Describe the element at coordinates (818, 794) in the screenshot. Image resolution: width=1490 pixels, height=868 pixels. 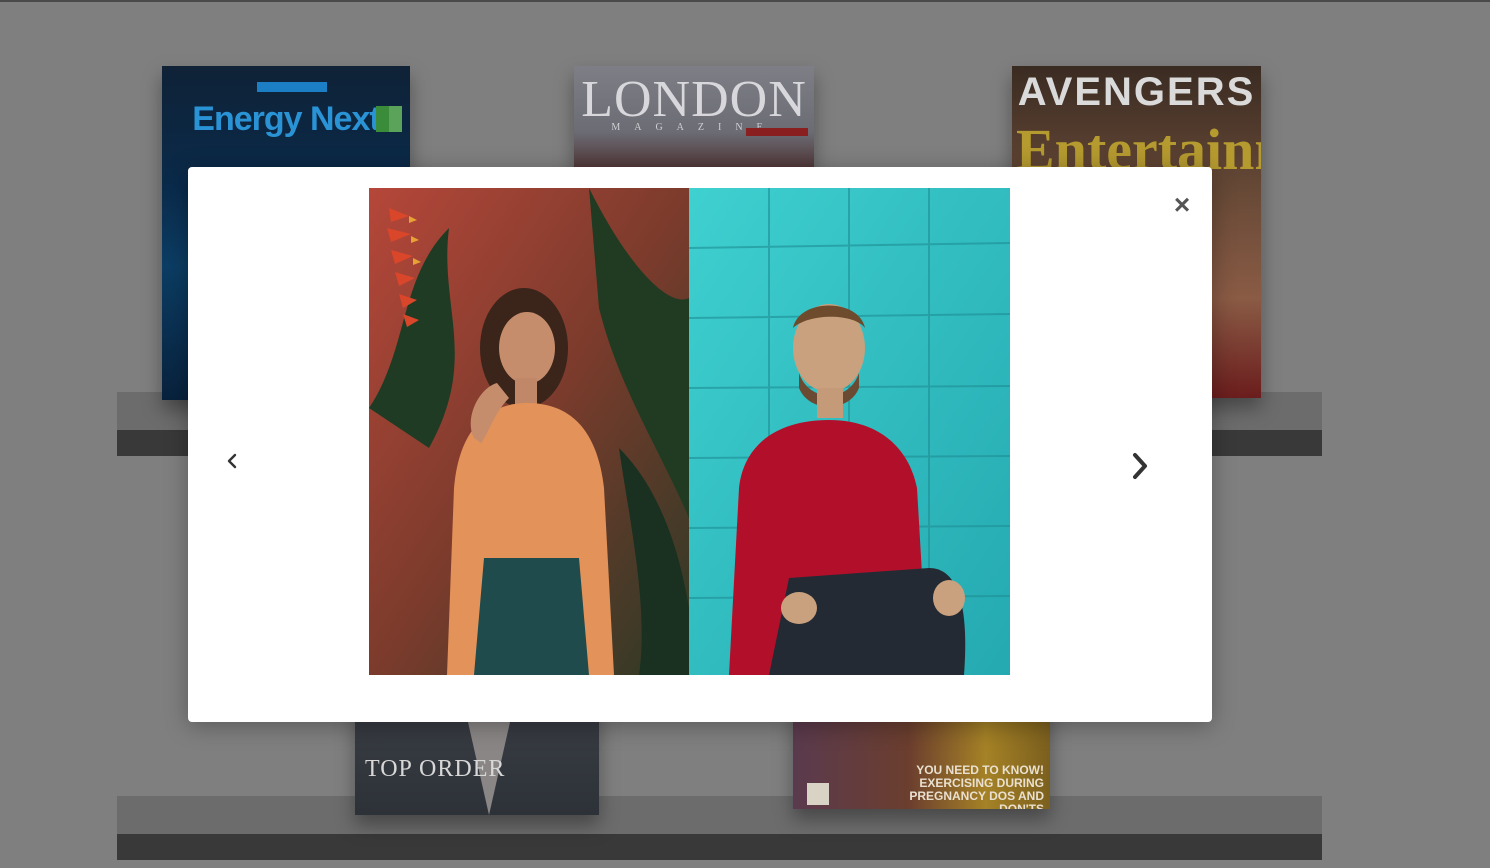
I see `qr-code` at that location.